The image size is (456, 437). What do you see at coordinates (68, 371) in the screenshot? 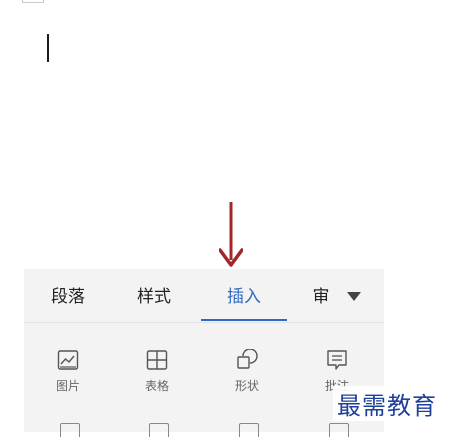
I see `insert-picture-button: 图片` at bounding box center [68, 371].